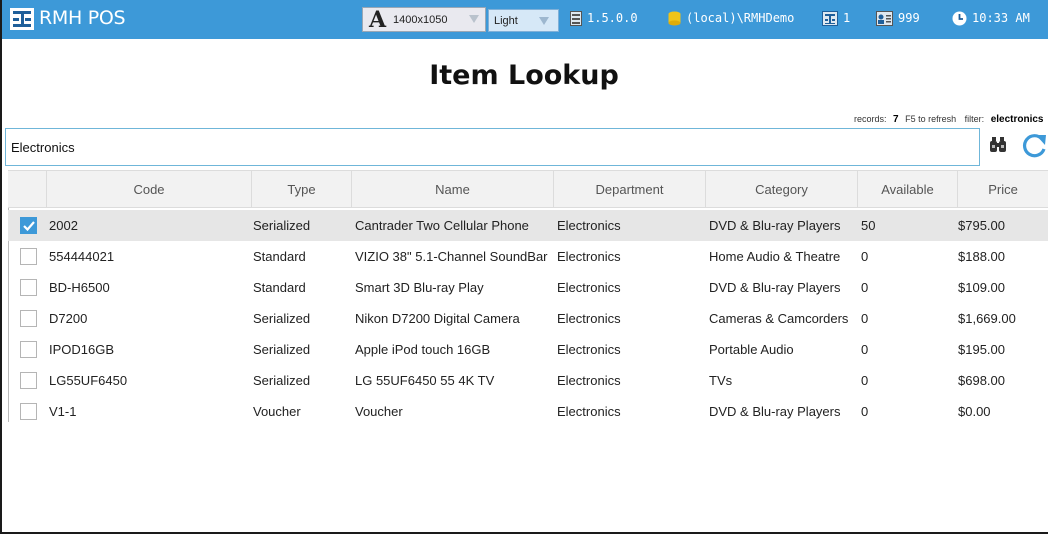  I want to click on version-text: 1.5.0.0, so click(612, 18).